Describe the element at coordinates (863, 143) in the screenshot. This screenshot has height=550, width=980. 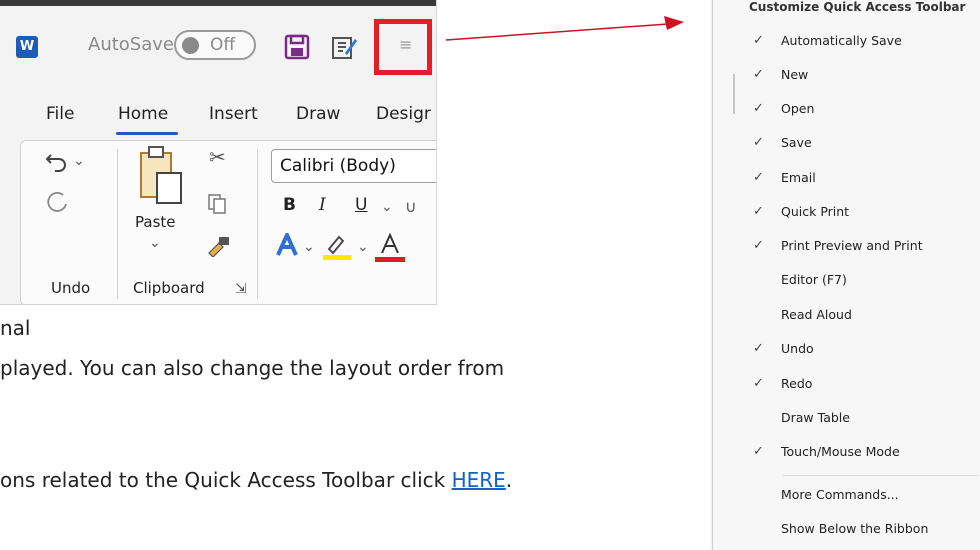
I see `menu-item-save: ✓ Save` at that location.